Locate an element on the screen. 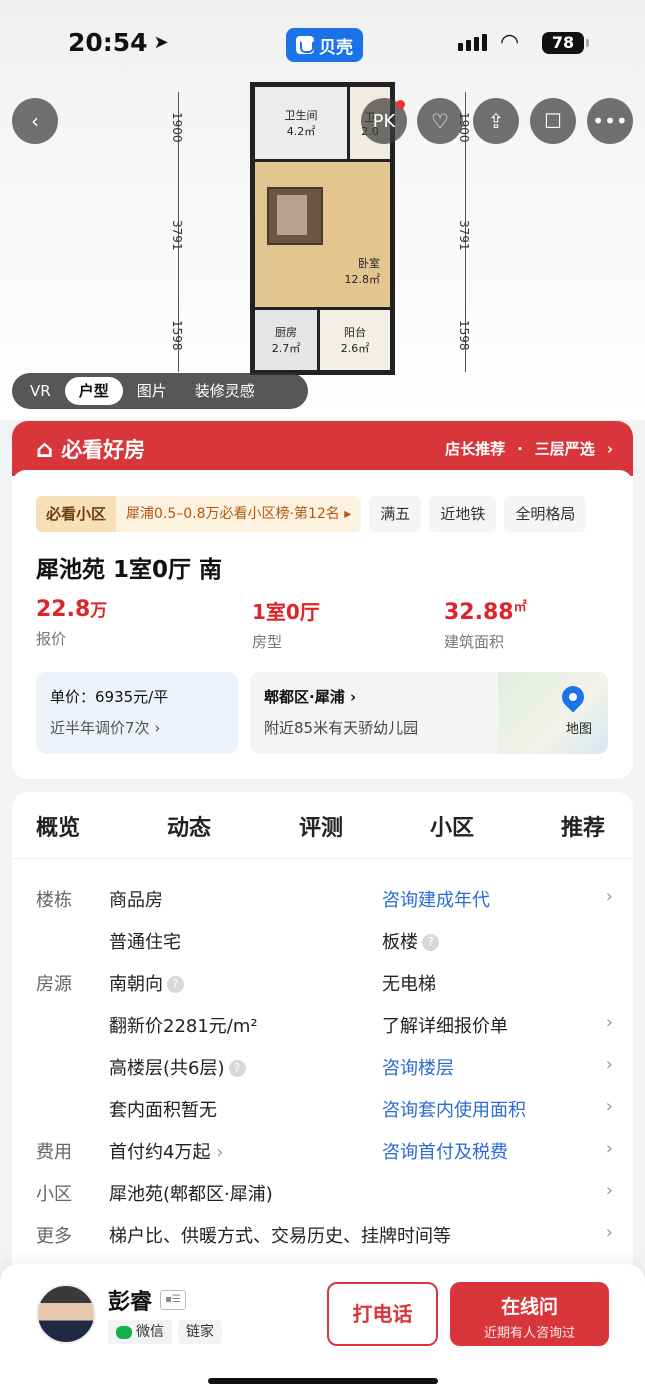 The height and width of the screenshot is (1398, 645). share-icon: ⇪ is located at coordinates (496, 121).